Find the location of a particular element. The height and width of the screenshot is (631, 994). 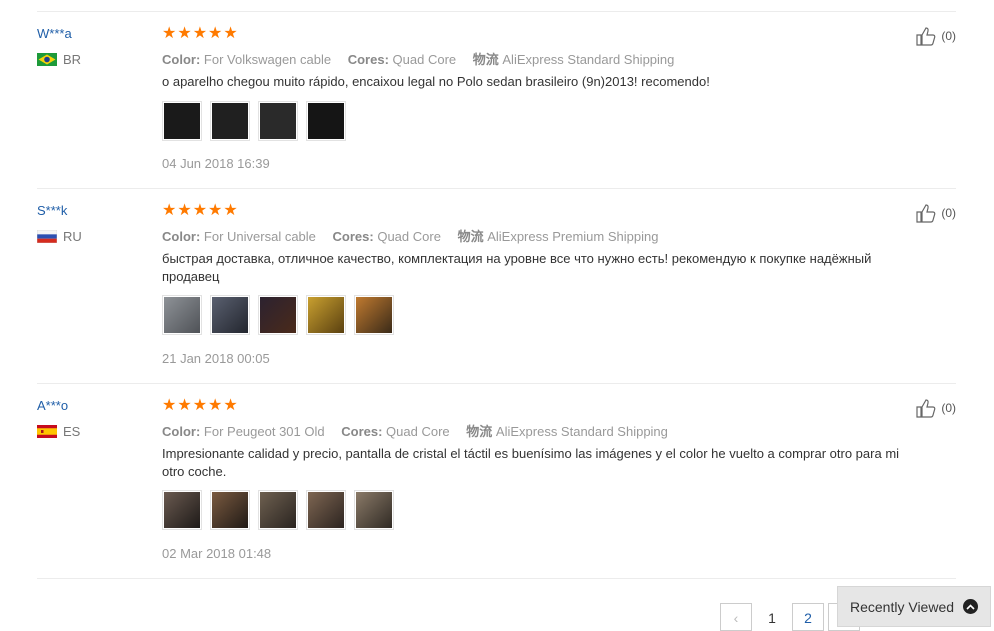

reviewer-country: ES is located at coordinates (58, 431).